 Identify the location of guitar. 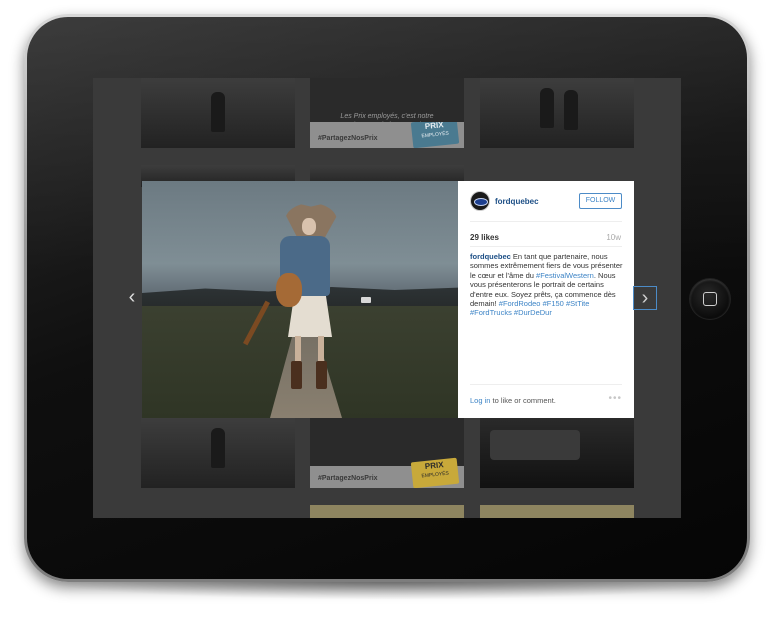
(289, 290).